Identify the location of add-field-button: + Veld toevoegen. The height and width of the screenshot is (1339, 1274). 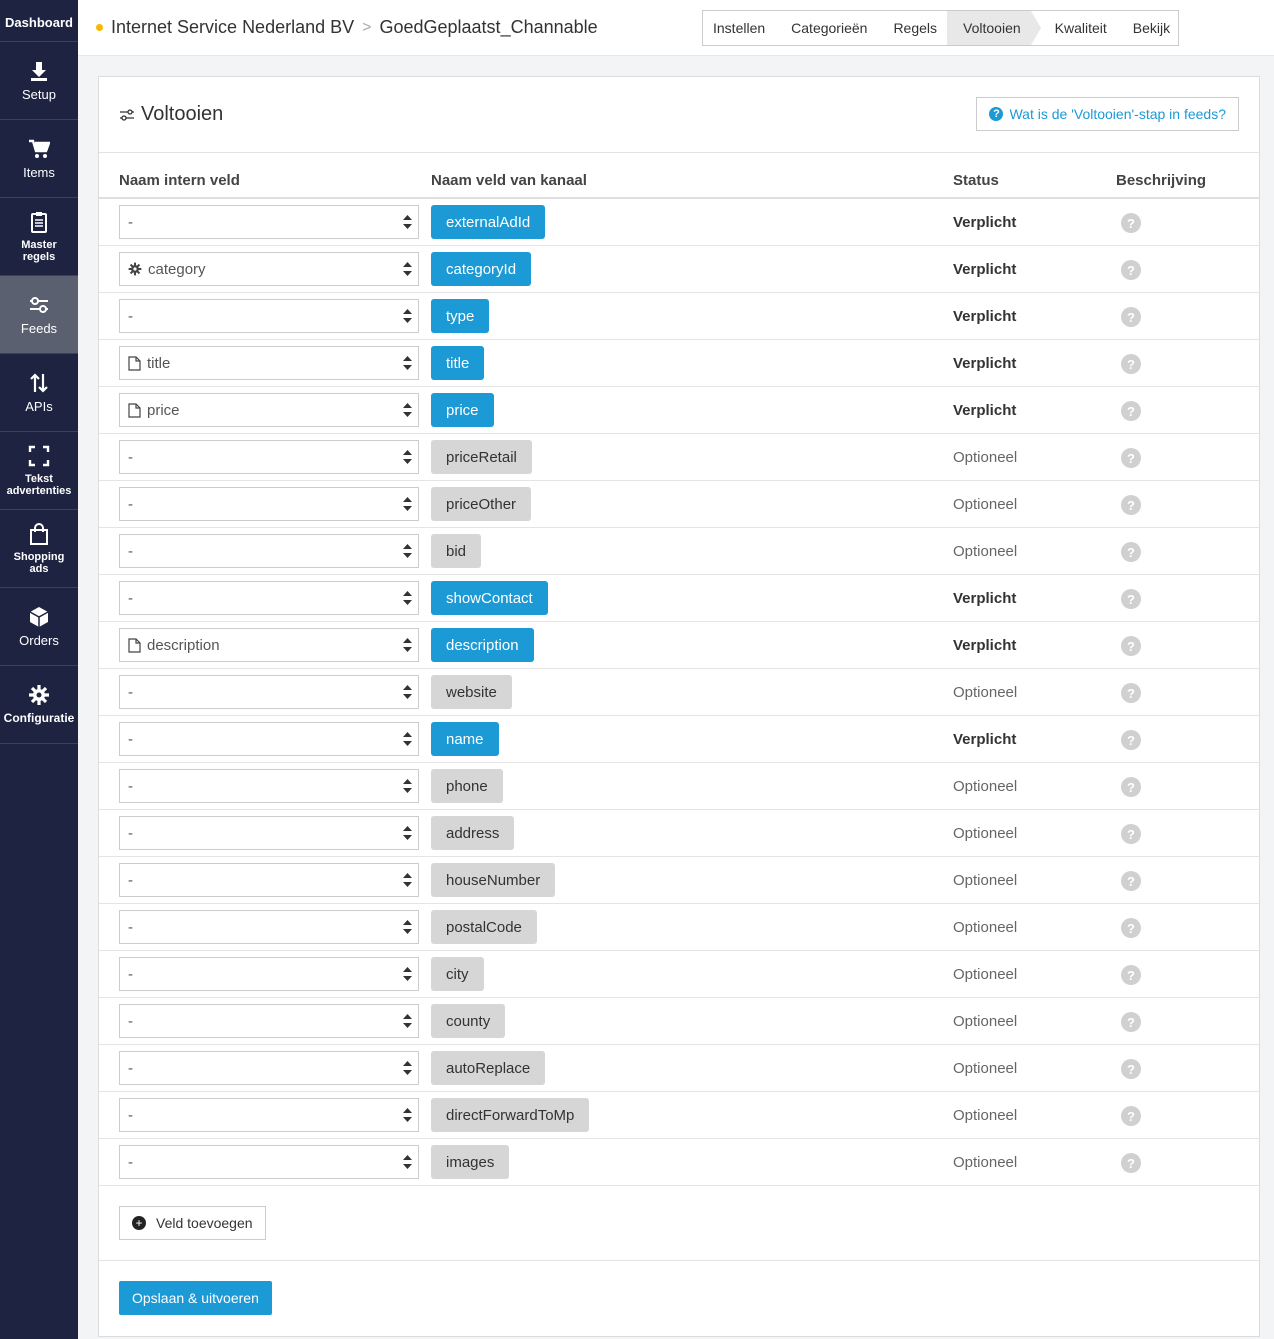
(192, 1223).